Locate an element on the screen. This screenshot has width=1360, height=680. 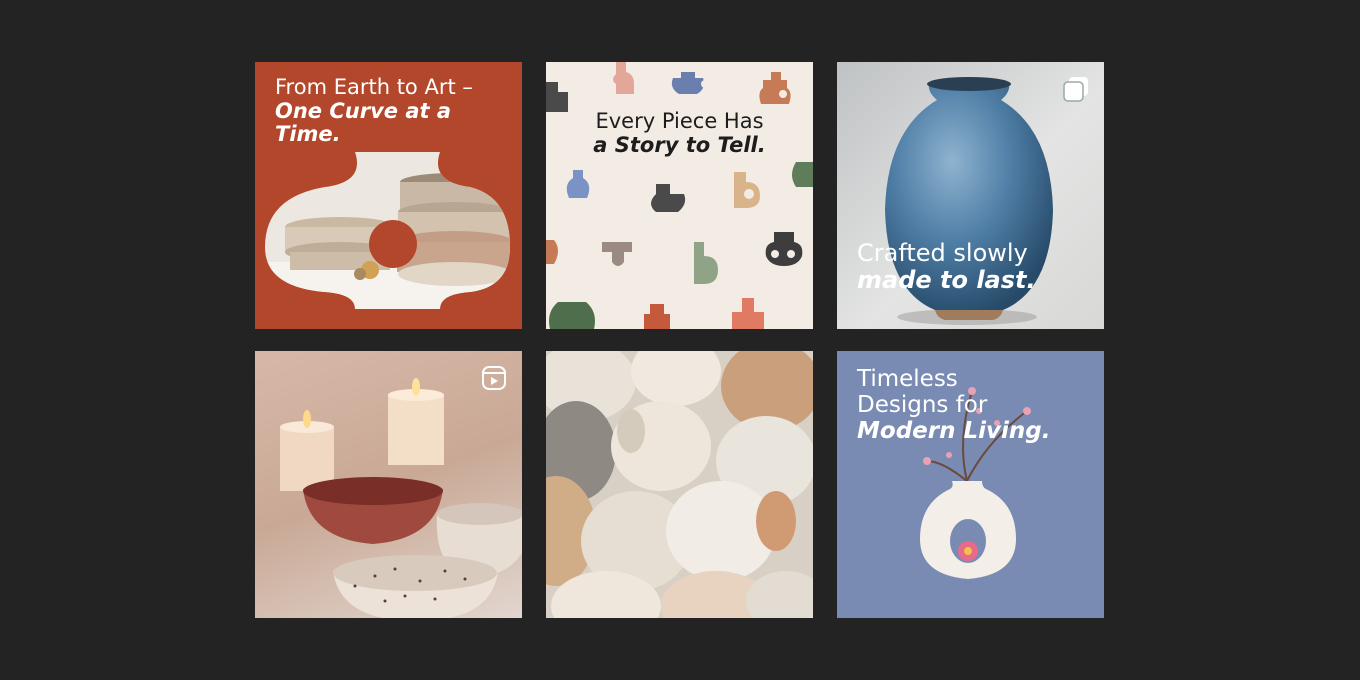
caption-line-1: Crafted slowly is located at coordinates (942, 253).